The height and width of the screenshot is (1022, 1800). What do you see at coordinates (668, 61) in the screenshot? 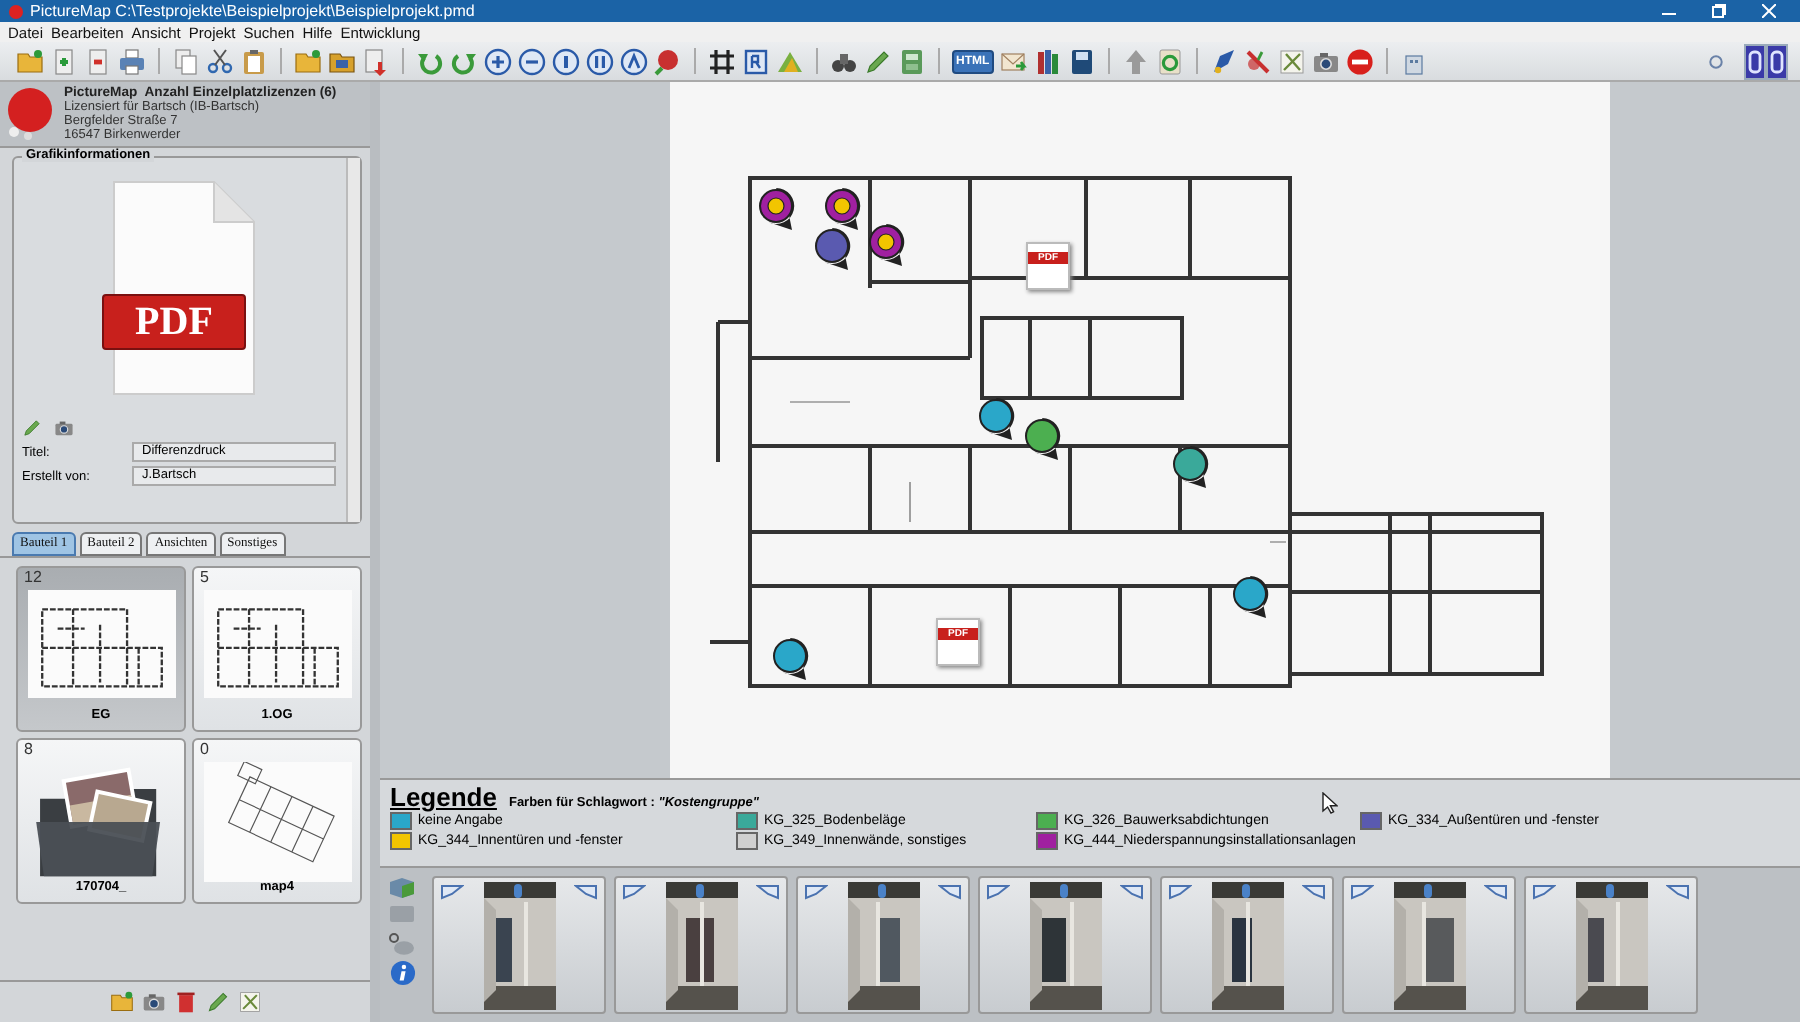
I see `pin-icon` at bounding box center [668, 61].